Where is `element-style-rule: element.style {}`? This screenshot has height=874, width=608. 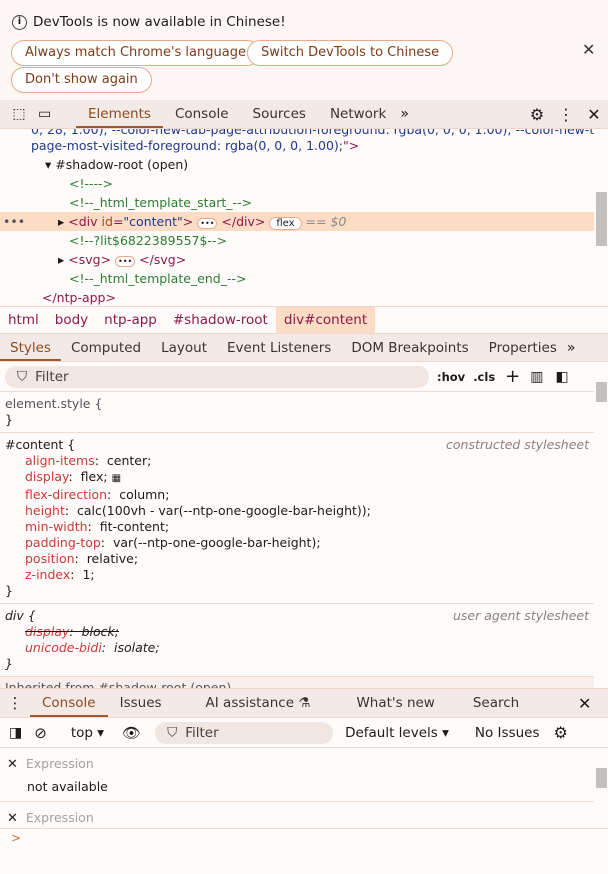
element-style-rule: element.style {} is located at coordinates (297, 412).